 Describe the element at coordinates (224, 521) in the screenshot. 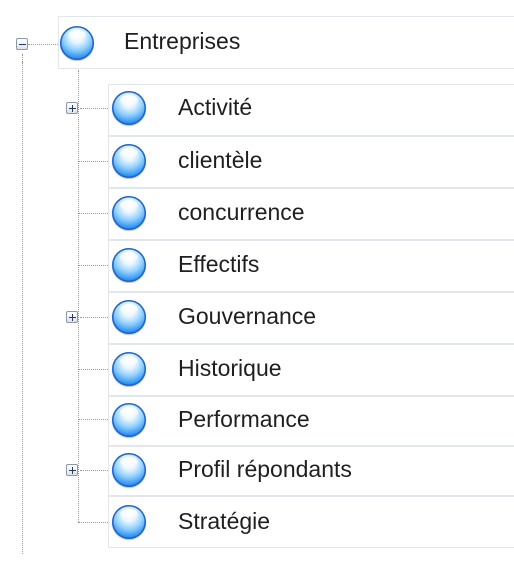

I see `tree-node-label: Stratégie` at that location.